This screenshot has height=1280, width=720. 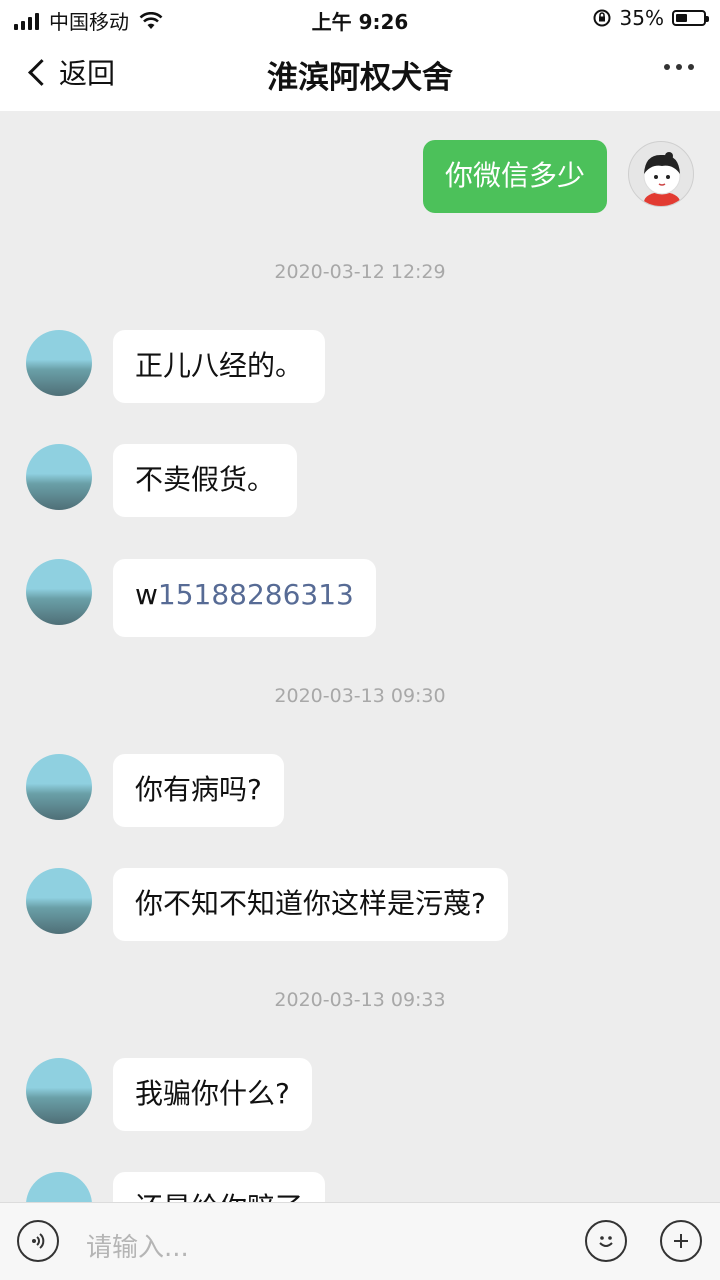 What do you see at coordinates (602, 18) in the screenshot?
I see `rotation-lock-icon` at bounding box center [602, 18].